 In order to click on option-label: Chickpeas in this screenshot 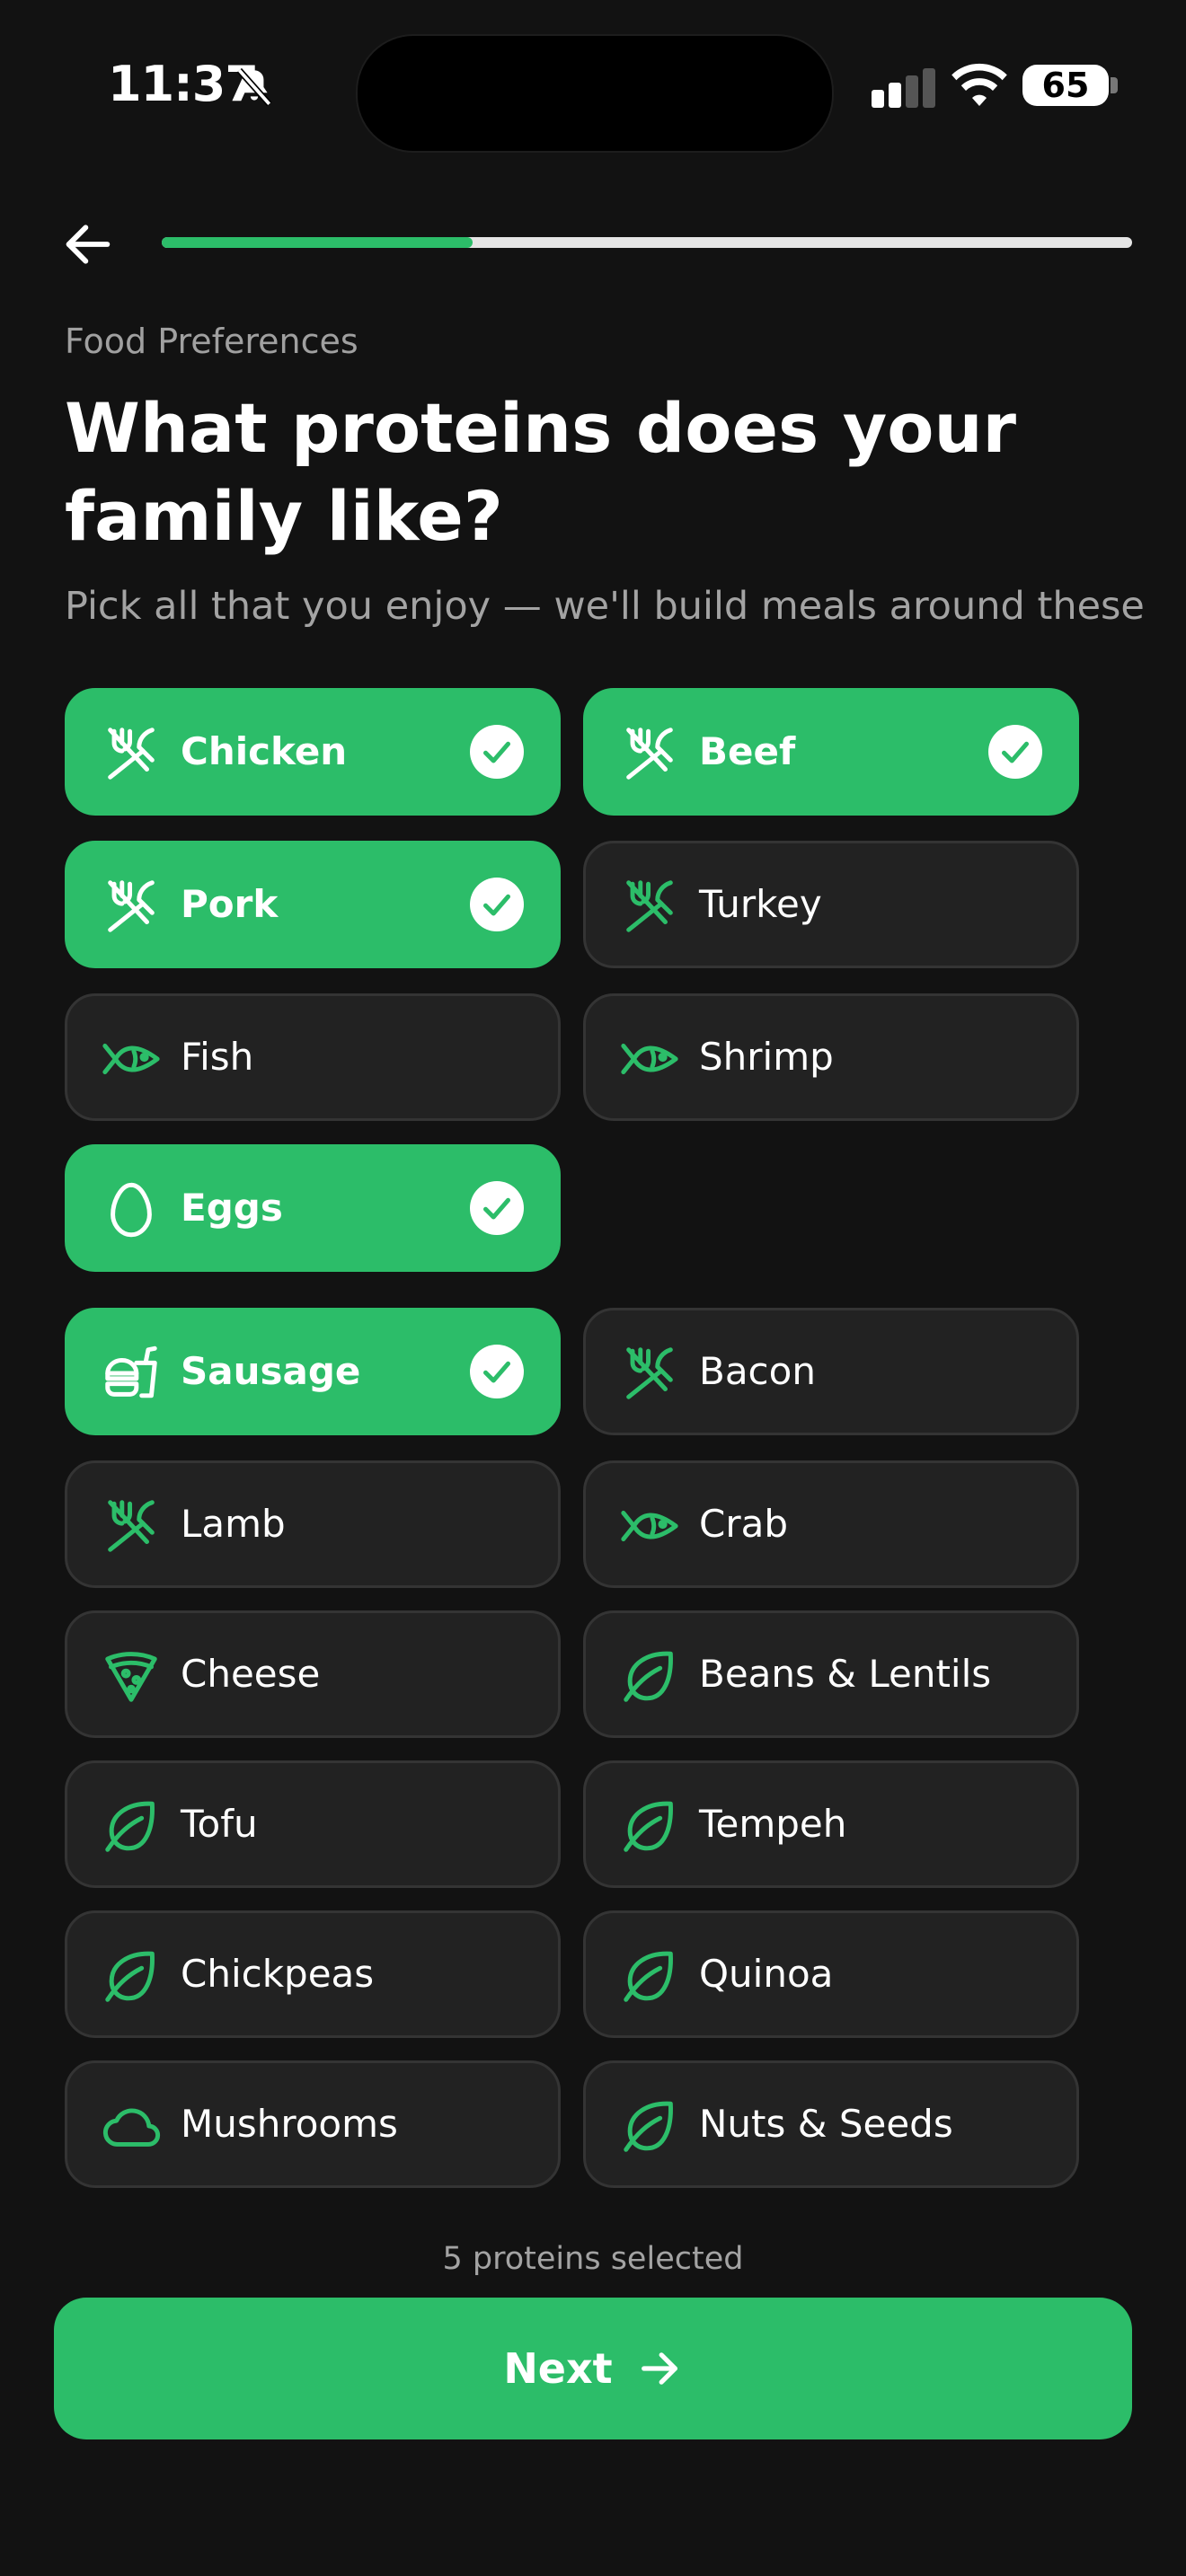, I will do `click(278, 1974)`.